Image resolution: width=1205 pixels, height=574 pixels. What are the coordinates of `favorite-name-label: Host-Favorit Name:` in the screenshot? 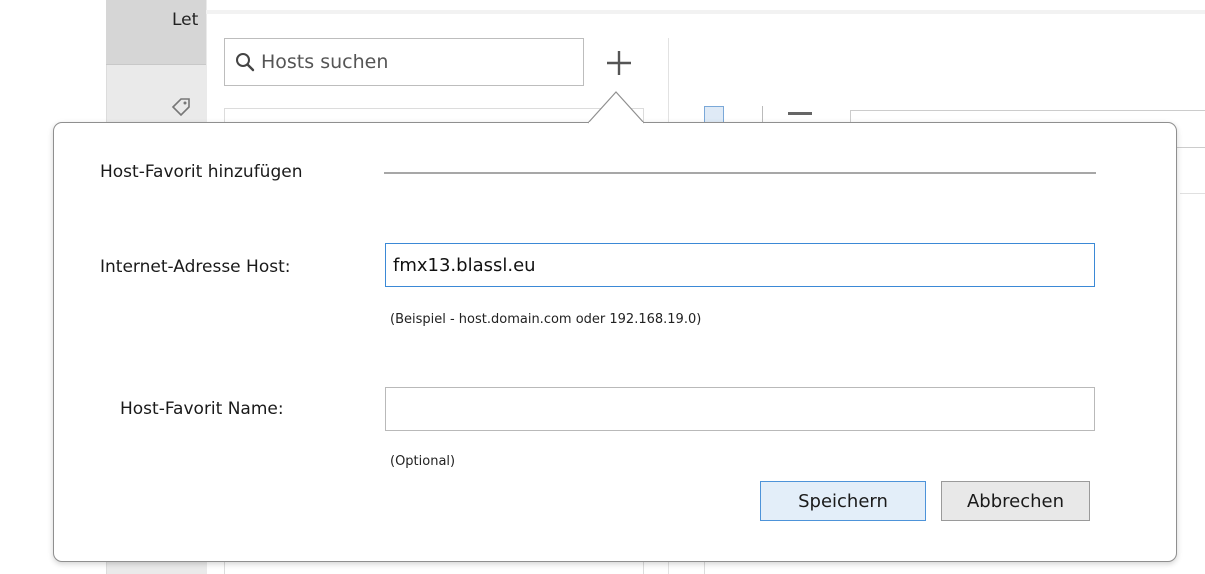 It's located at (202, 409).